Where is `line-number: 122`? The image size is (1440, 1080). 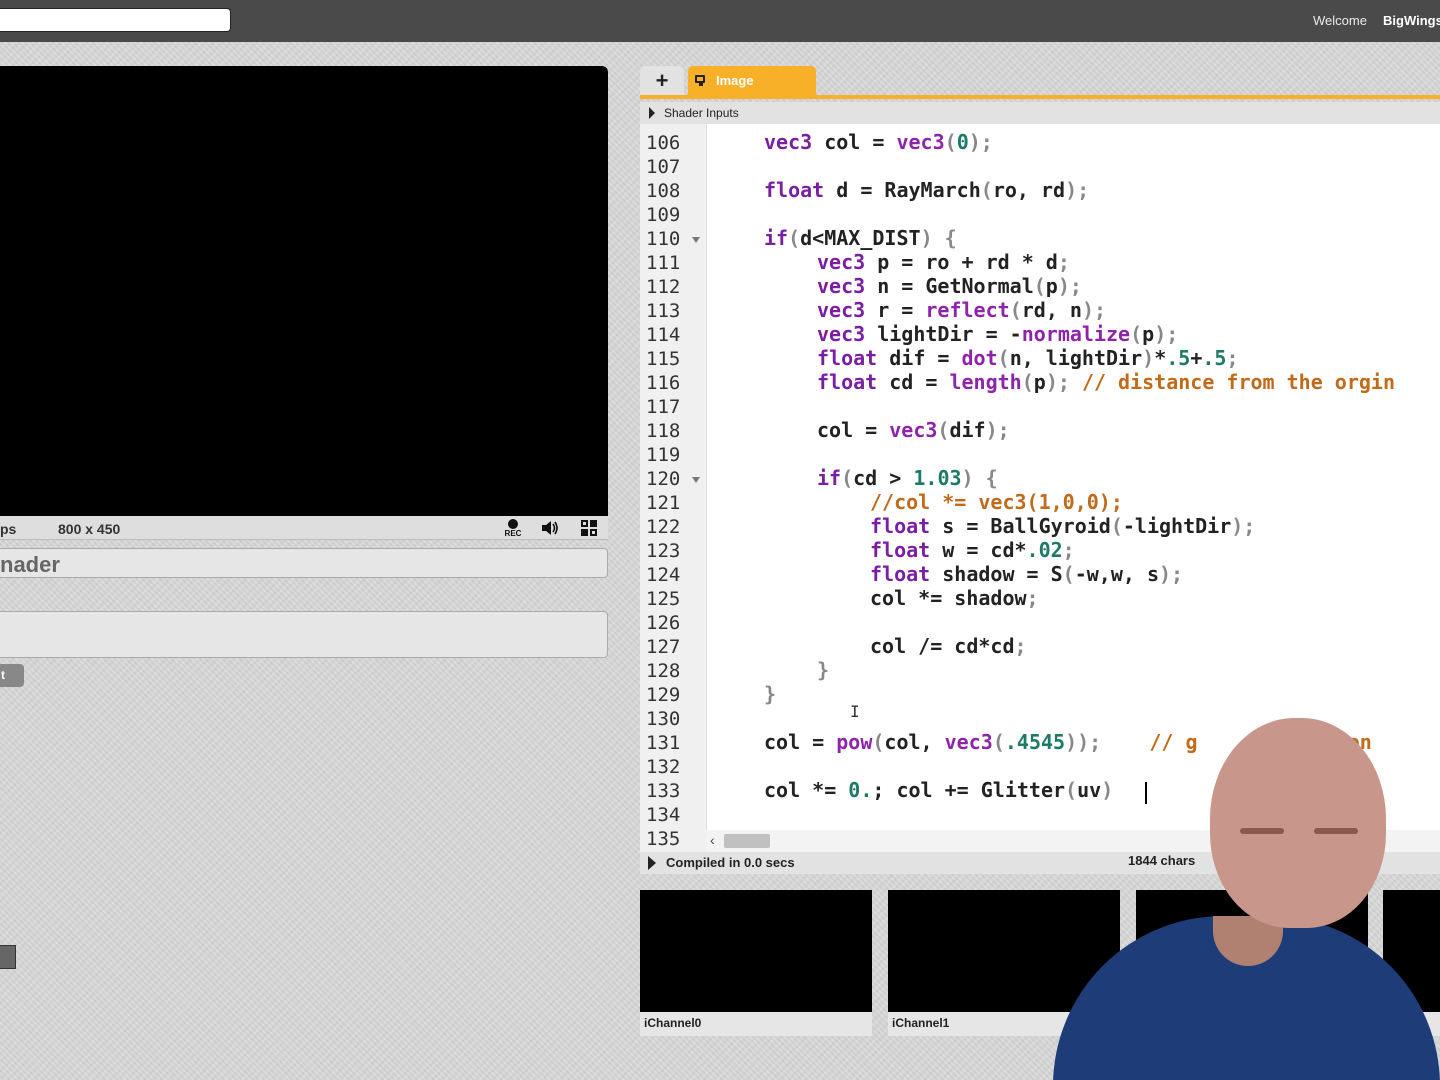
line-number: 122 is located at coordinates (663, 527).